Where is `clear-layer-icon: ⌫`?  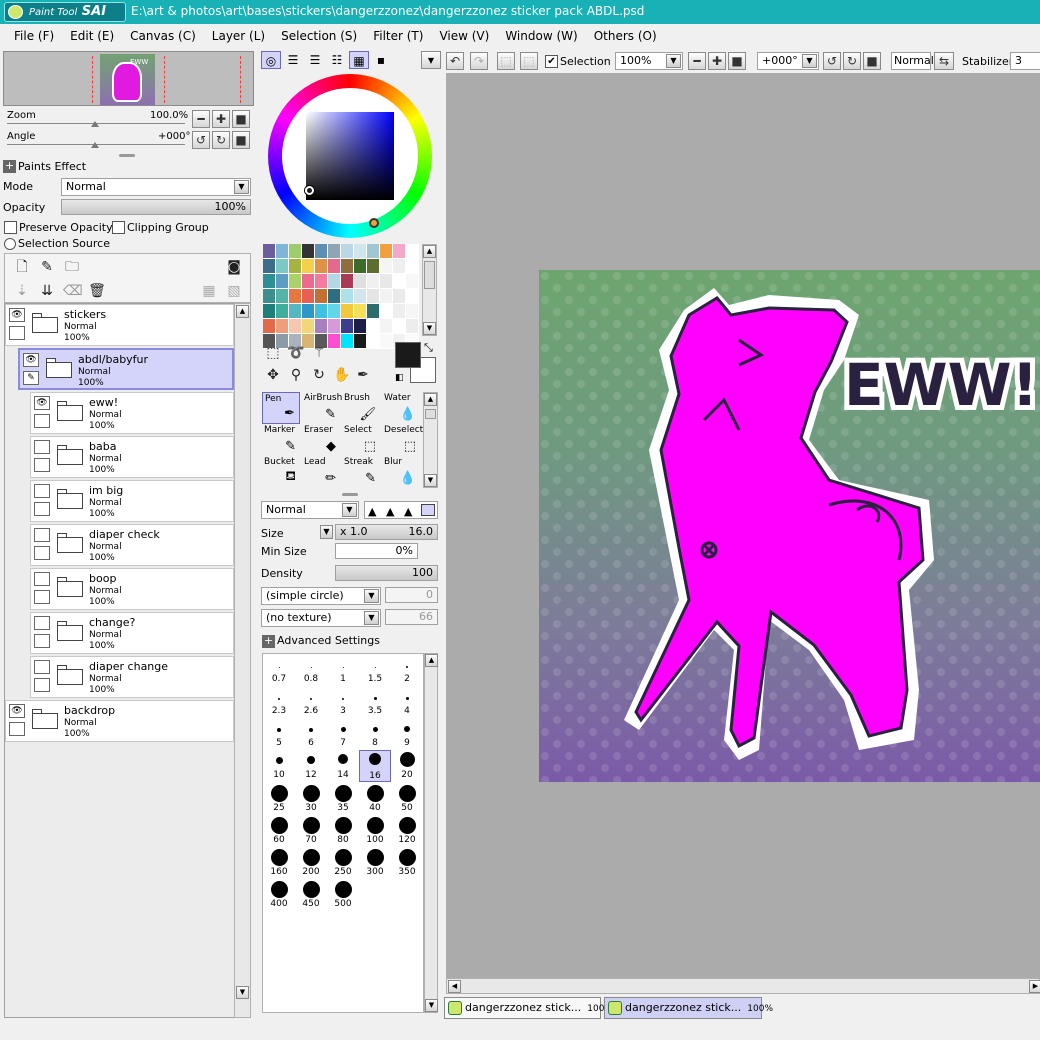 clear-layer-icon: ⌫ is located at coordinates (73, 291).